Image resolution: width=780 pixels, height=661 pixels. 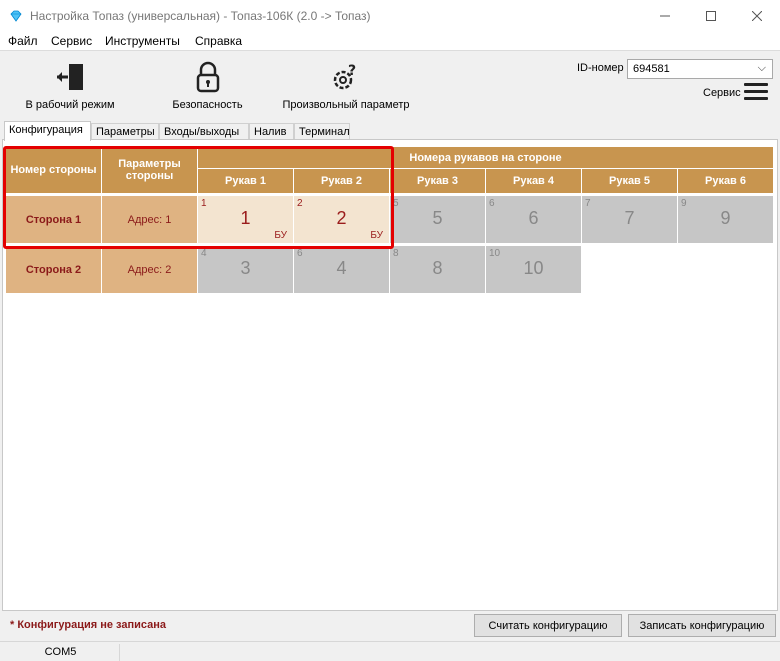 I want to click on hose-number: 6, so click(x=533, y=218).